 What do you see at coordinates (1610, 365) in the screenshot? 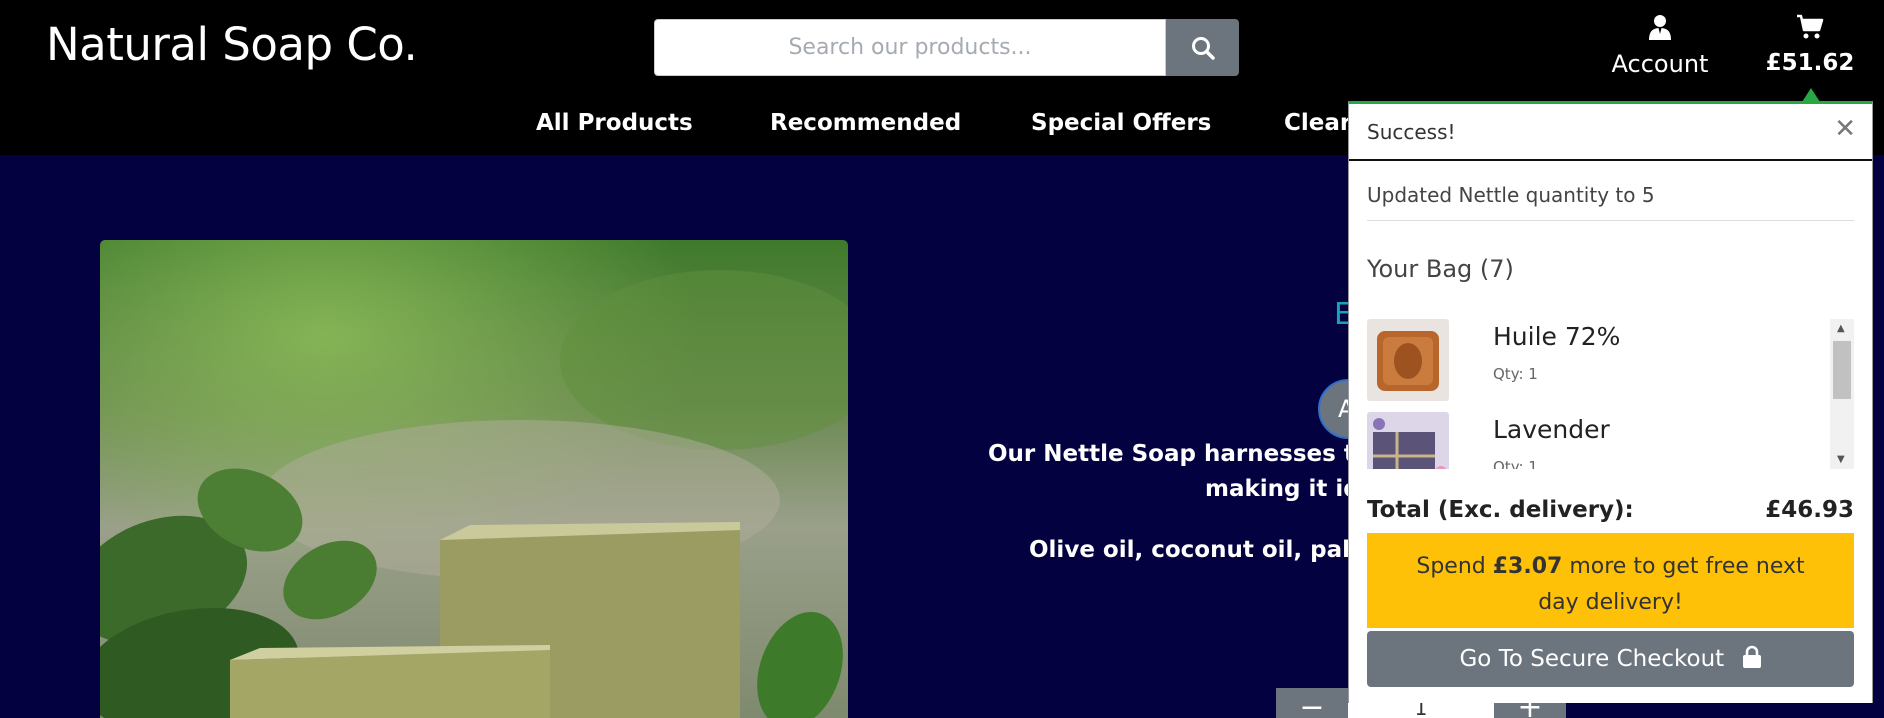
I see `bag-item: Huile 72% Qty: 1` at bounding box center [1610, 365].